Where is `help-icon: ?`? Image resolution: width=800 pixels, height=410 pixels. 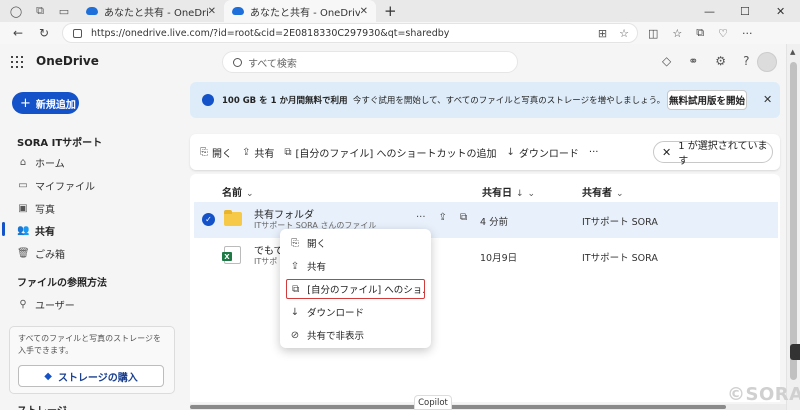 help-icon: ? is located at coordinates (746, 61).